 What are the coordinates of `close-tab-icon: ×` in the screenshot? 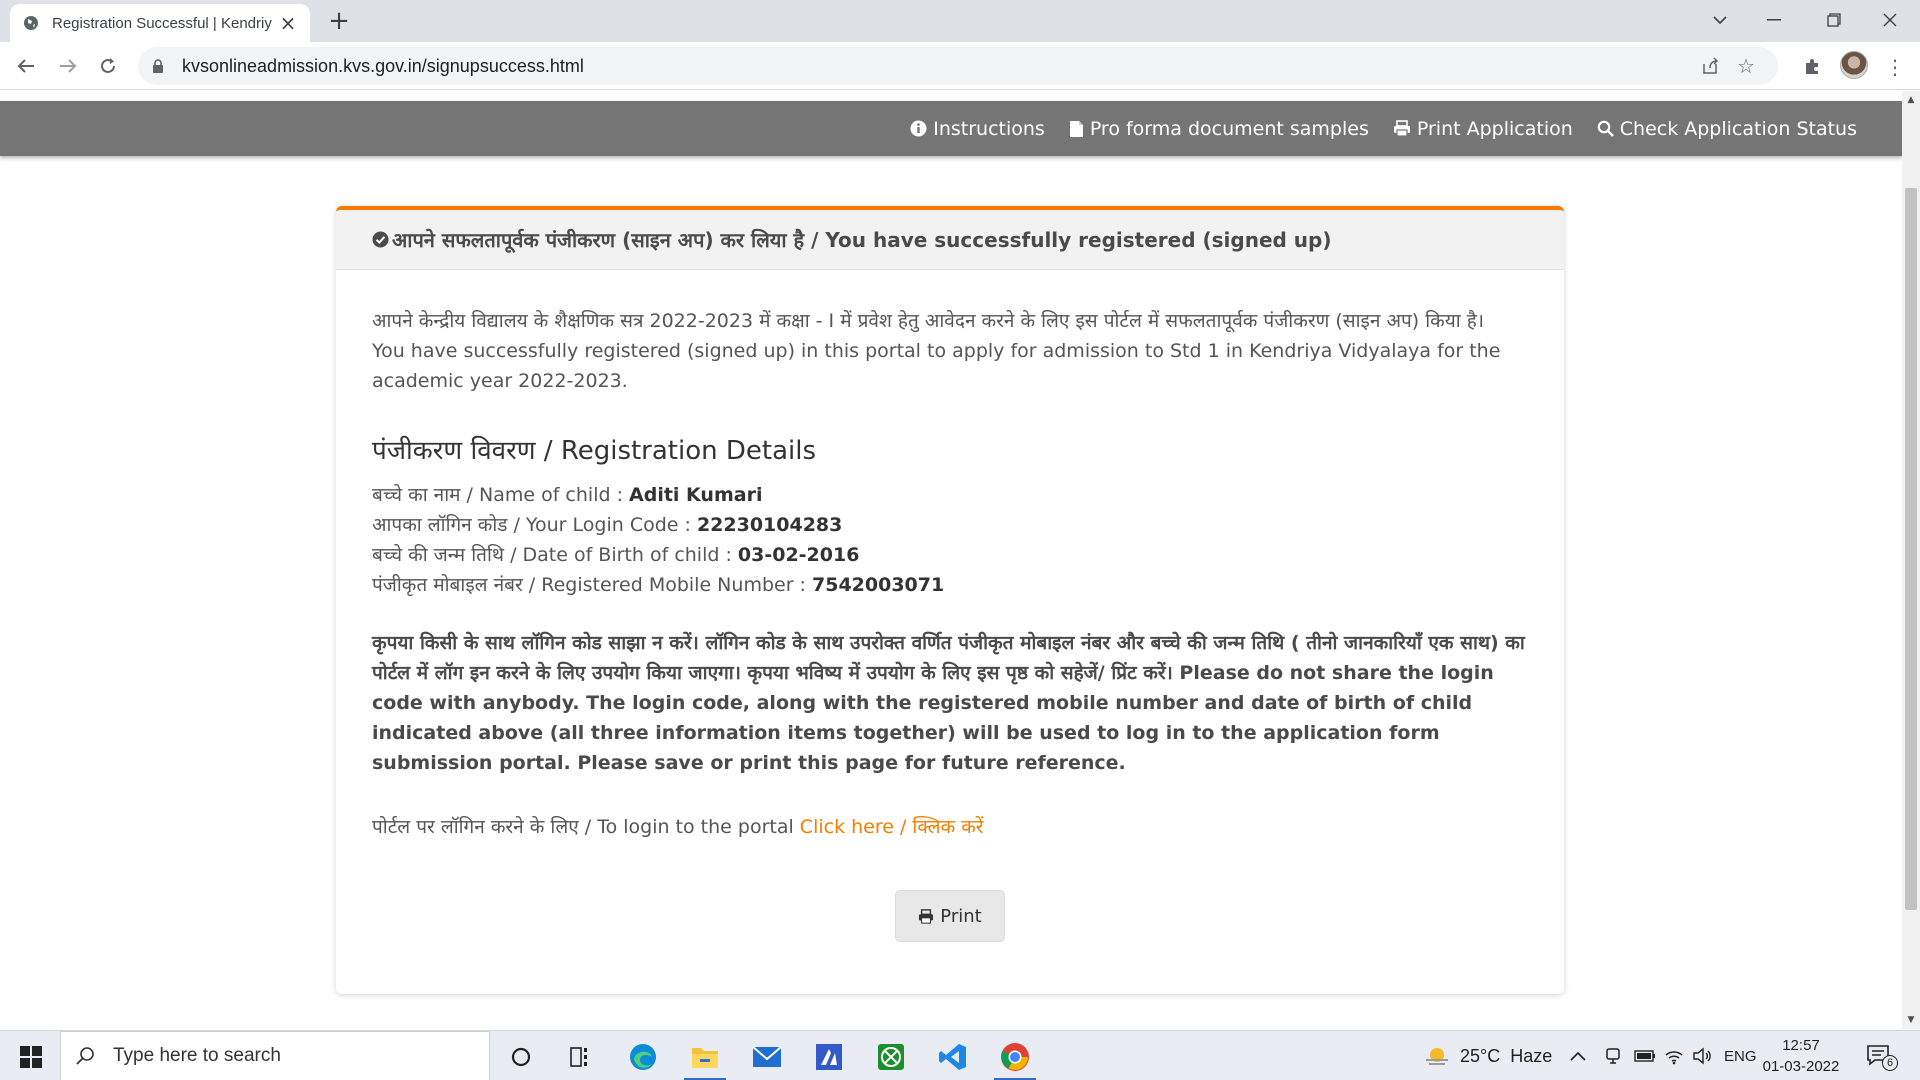 It's located at (288, 23).